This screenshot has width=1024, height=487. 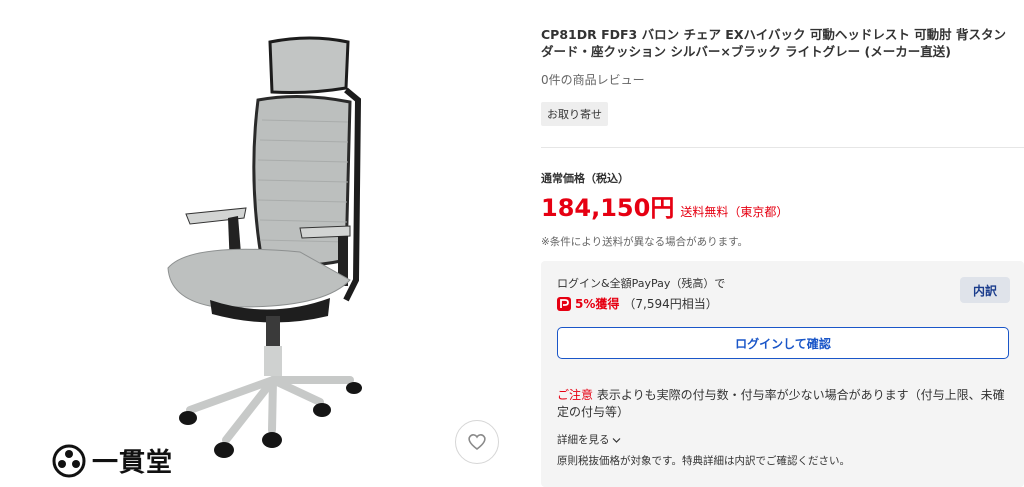 What do you see at coordinates (703, 461) in the screenshot?
I see `points-footnote: 原則税抜価格が対象です。特典詳細は内訳でご確認ください。` at bounding box center [703, 461].